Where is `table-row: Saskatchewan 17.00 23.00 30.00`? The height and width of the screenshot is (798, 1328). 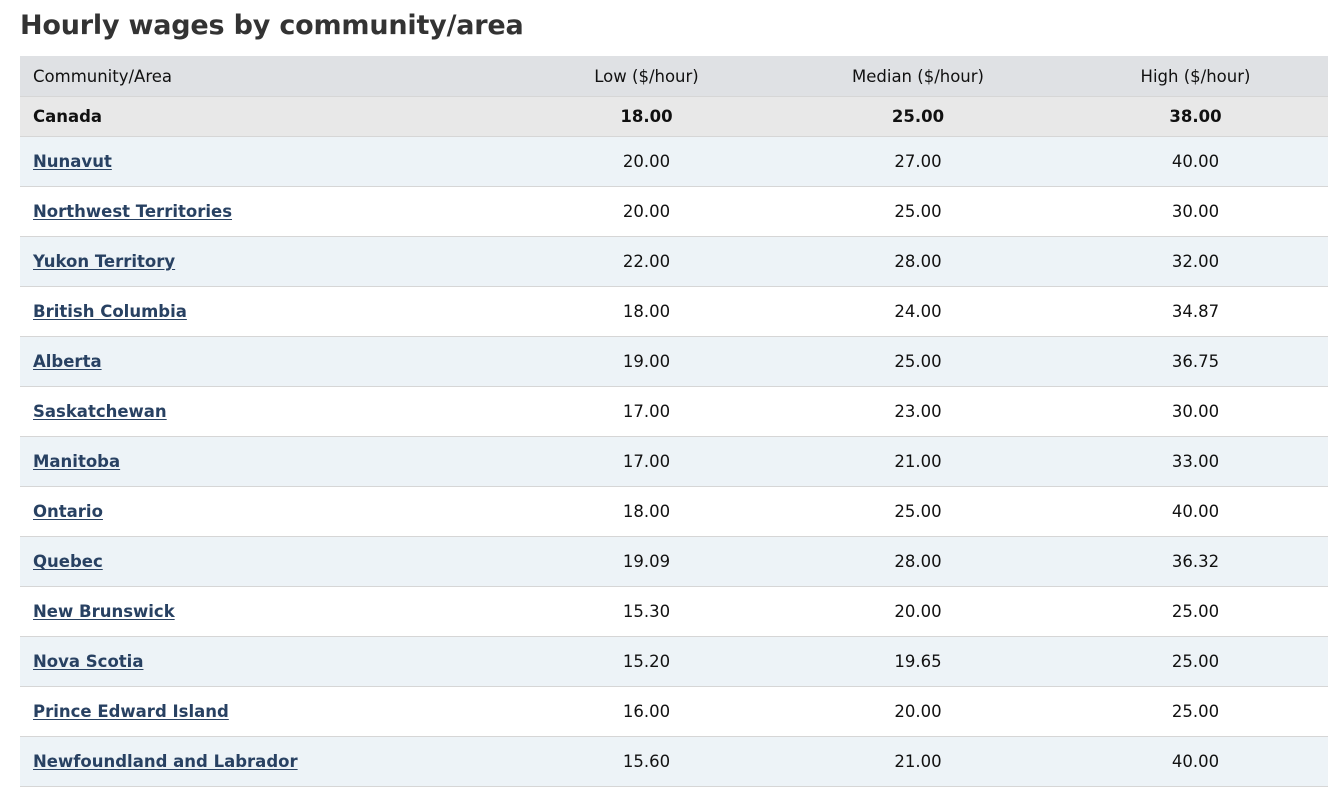
table-row: Saskatchewan 17.00 23.00 30.00 is located at coordinates (674, 411).